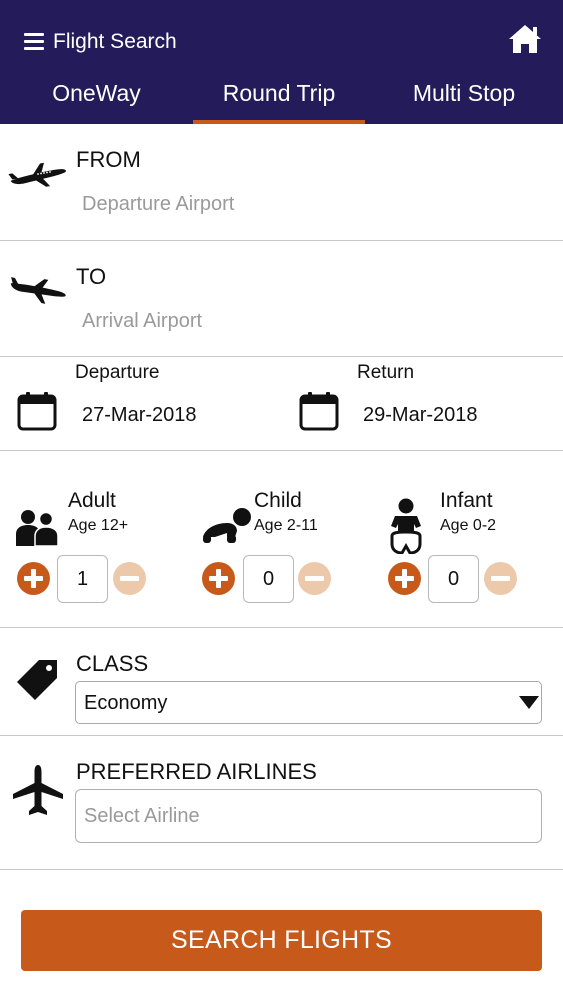 This screenshot has width=563, height=1000. I want to click on dates-section: Departure 27-Mar-2018 Return 29-Mar-2018, so click(281, 404).